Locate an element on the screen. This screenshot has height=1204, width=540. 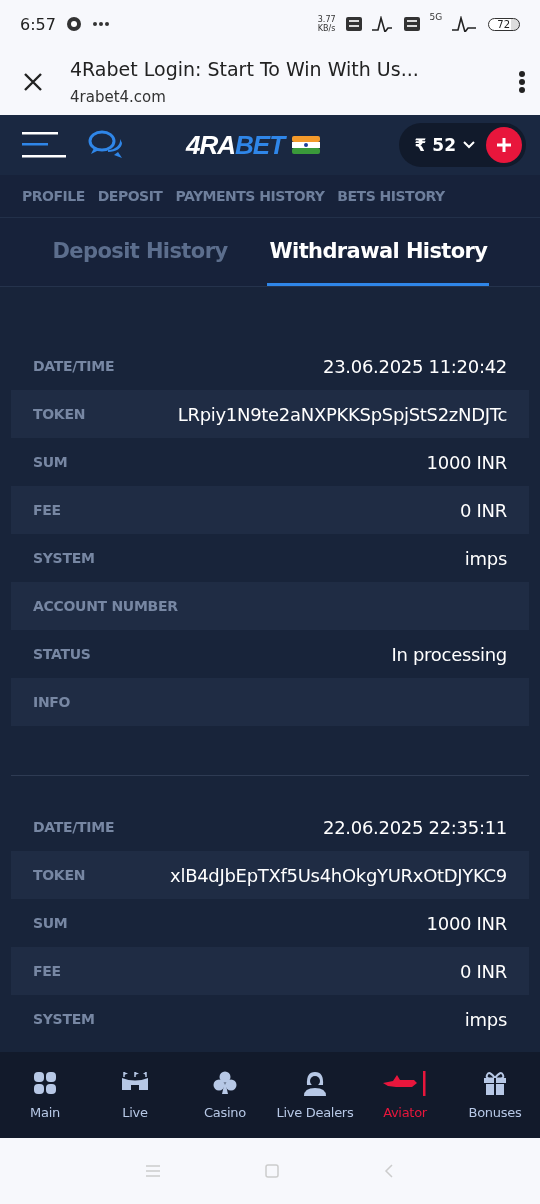
clock-time: 6:57 is located at coordinates (38, 24).